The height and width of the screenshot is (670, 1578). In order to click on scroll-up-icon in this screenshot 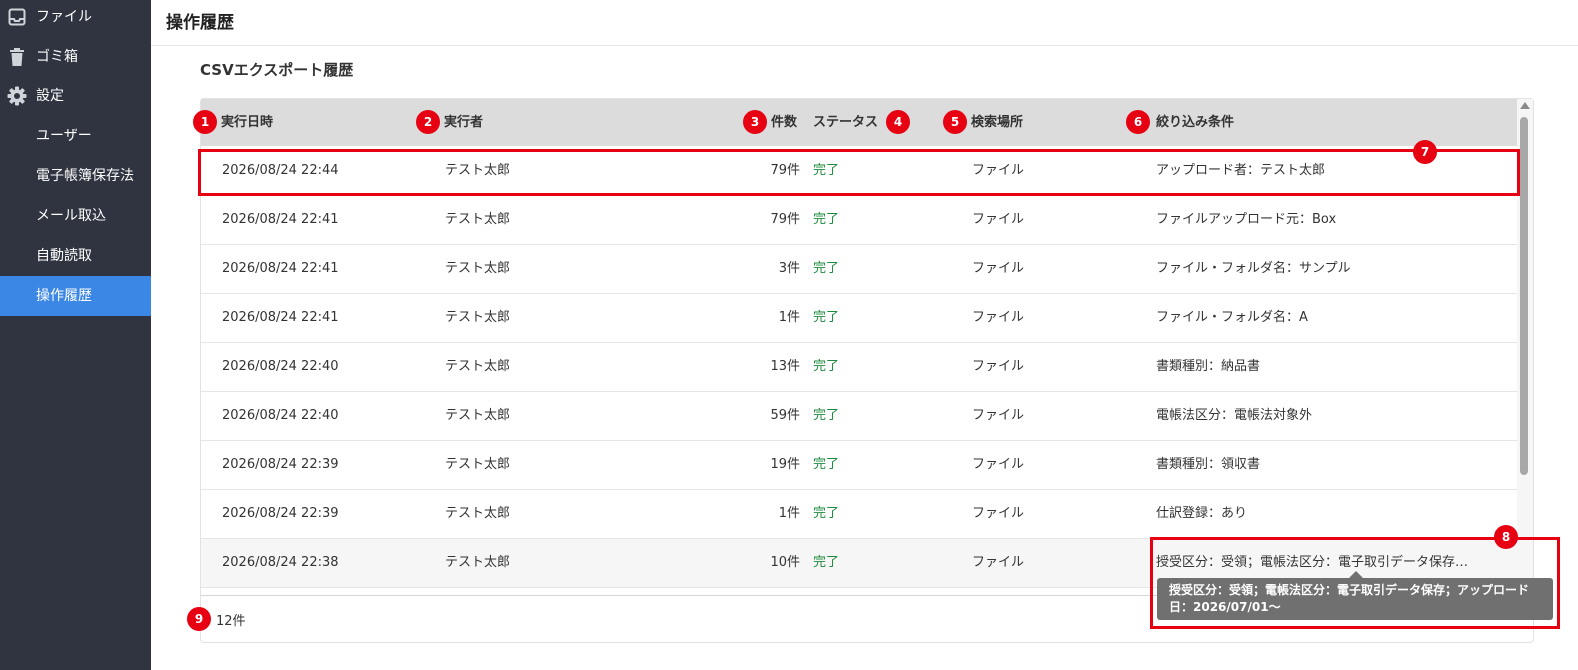, I will do `click(1525, 105)`.